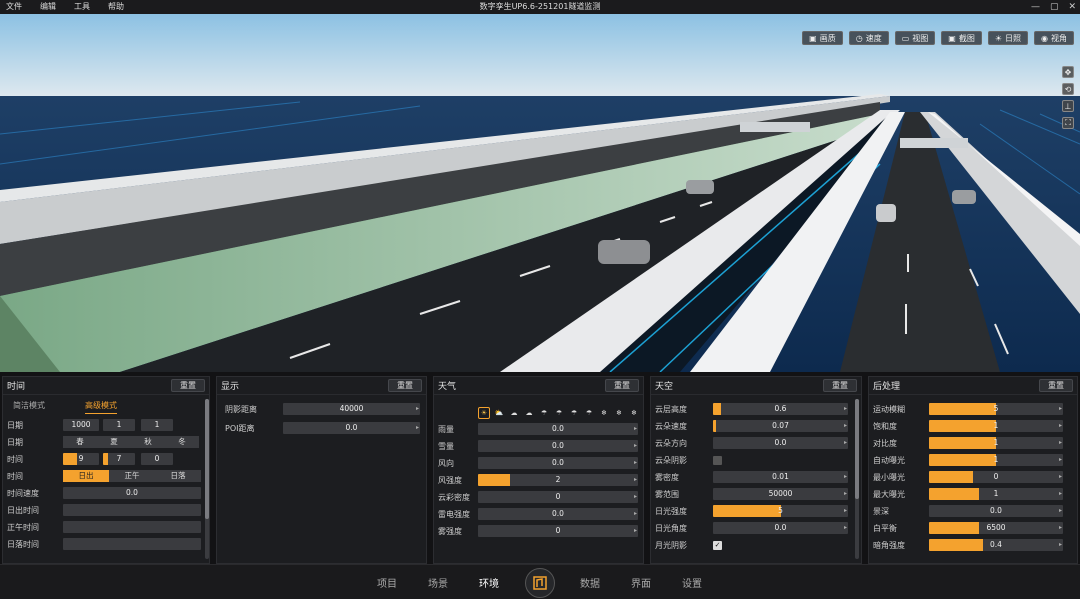 Image resolution: width=1080 pixels, height=599 pixels. Describe the element at coordinates (499, 413) in the screenshot. I see `partly-cloudy-icon: ⛅` at that location.